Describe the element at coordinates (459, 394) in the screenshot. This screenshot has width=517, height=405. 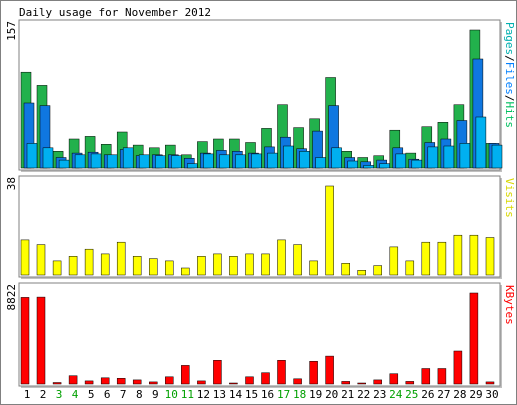
I see `x-tick-label: 28` at that location.